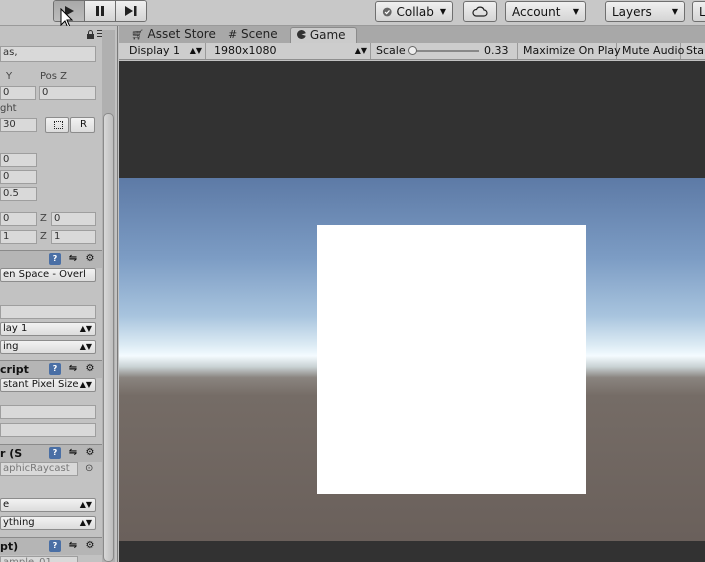 This screenshot has height=562, width=705. What do you see at coordinates (18, 93) in the screenshot?
I see `pos-y-field: 0` at bounding box center [18, 93].